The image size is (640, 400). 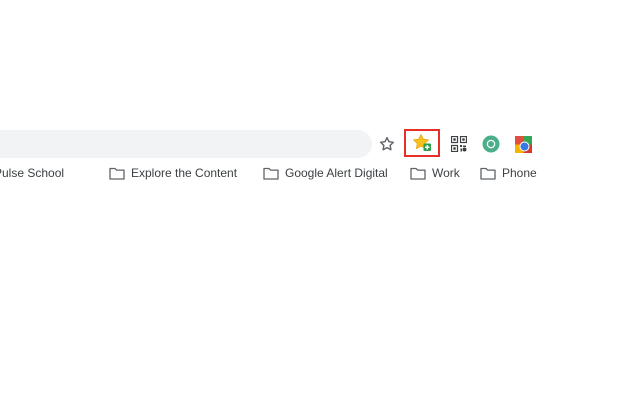 I want to click on bookmark-star-button, so click(x=387, y=144).